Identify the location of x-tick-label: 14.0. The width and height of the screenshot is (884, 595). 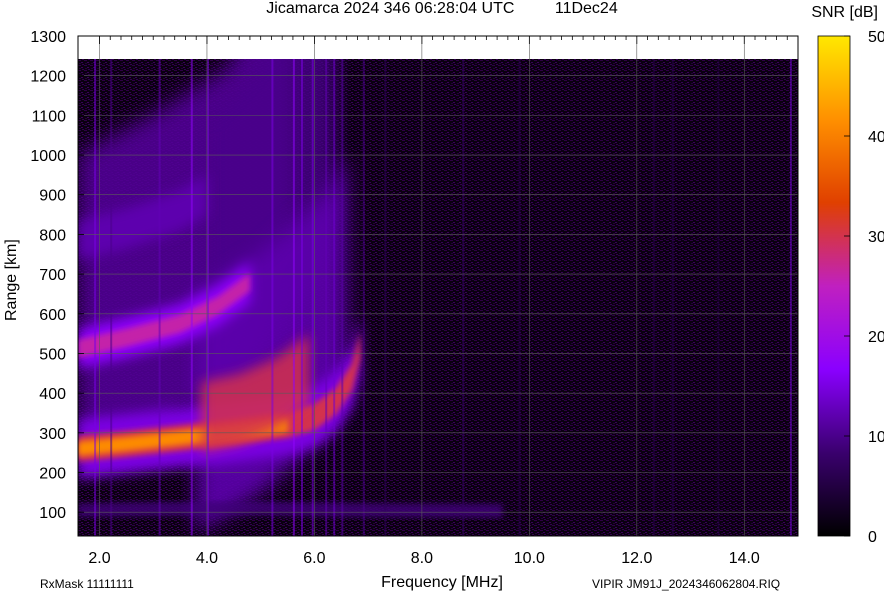
(744, 558).